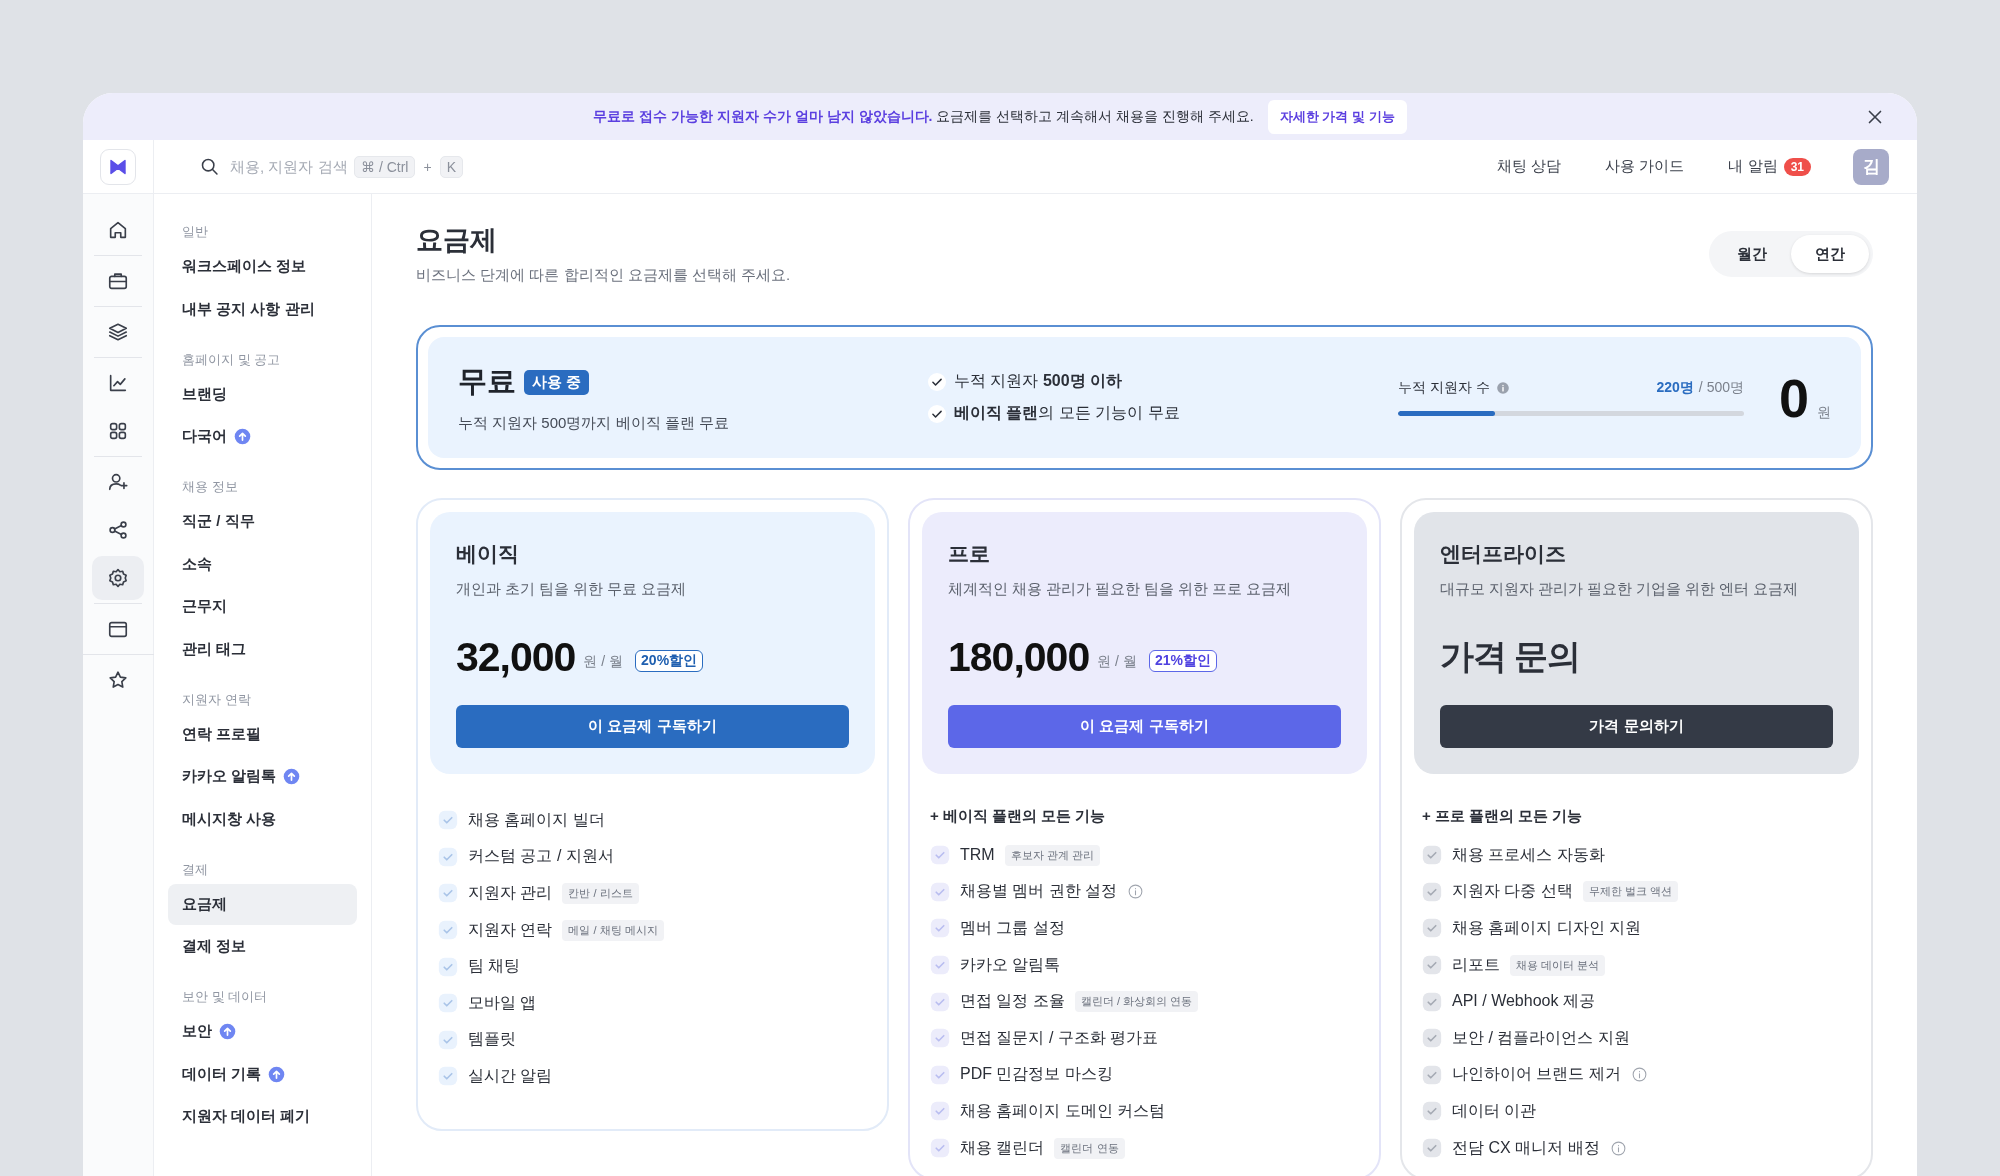  Describe the element at coordinates (969, 554) in the screenshot. I see `plan-name: 프로` at that location.